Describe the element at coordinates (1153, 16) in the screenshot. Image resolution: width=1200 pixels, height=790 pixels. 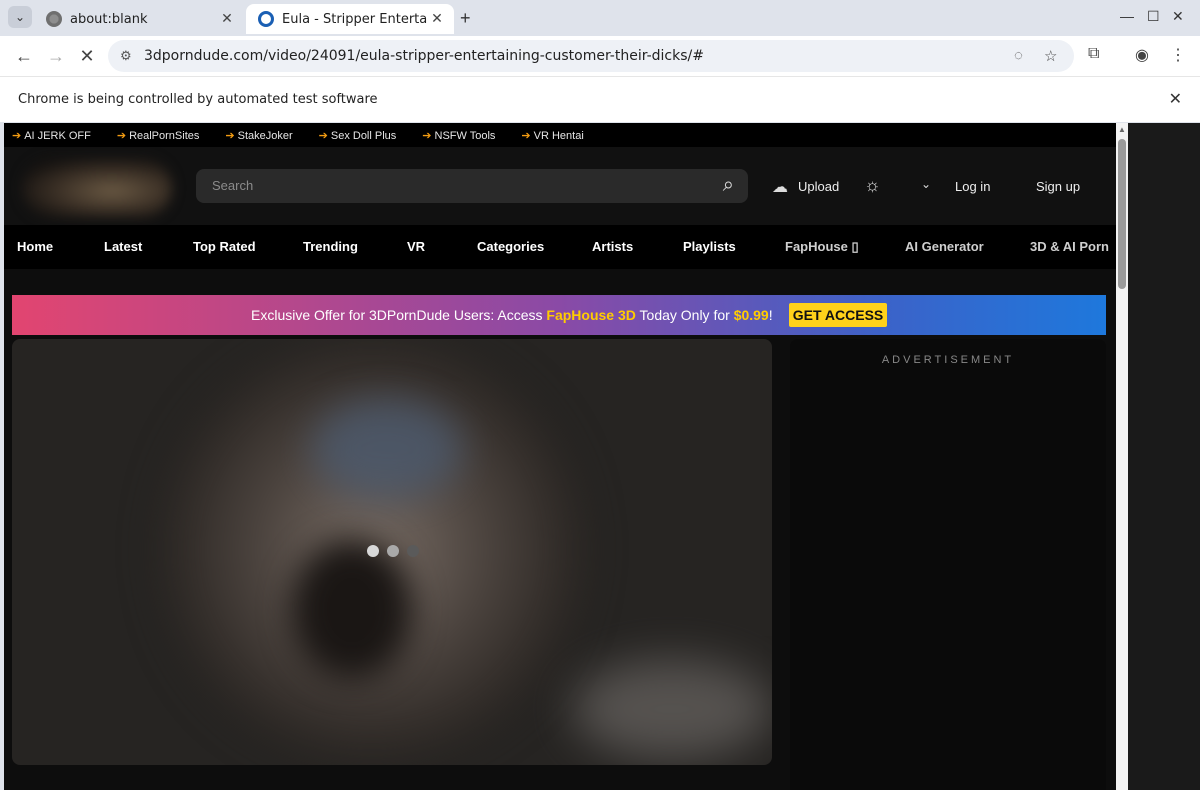
I see `maximize-icon: ☐` at that location.